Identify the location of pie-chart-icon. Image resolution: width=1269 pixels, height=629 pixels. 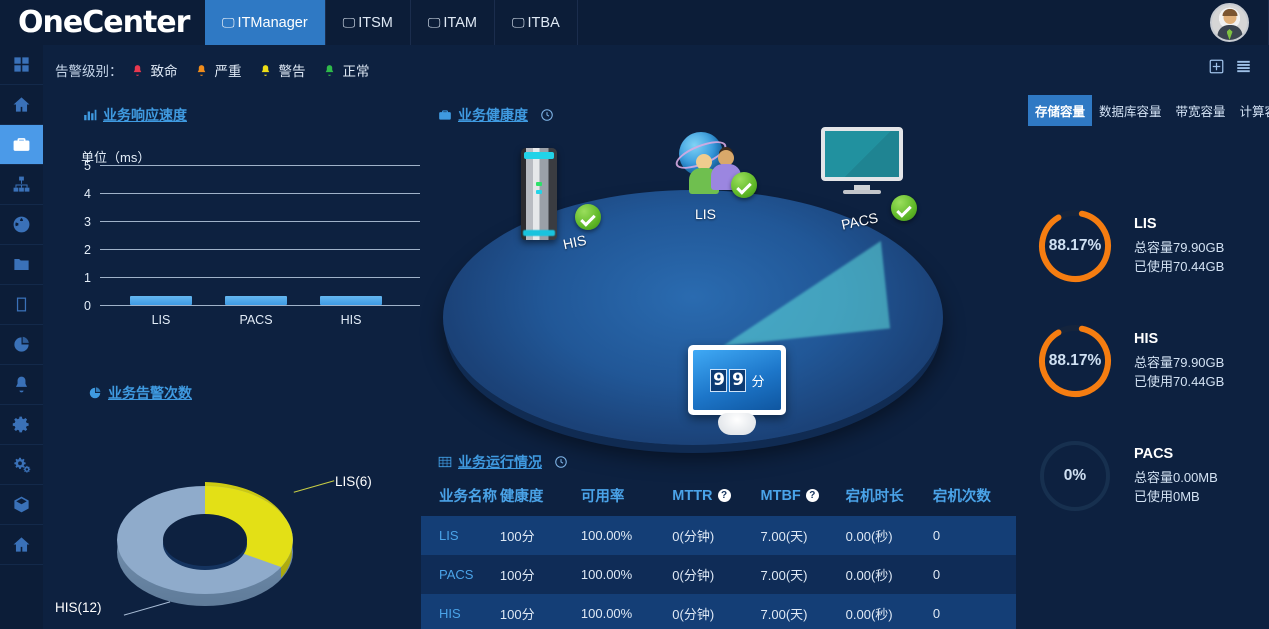
(21, 344).